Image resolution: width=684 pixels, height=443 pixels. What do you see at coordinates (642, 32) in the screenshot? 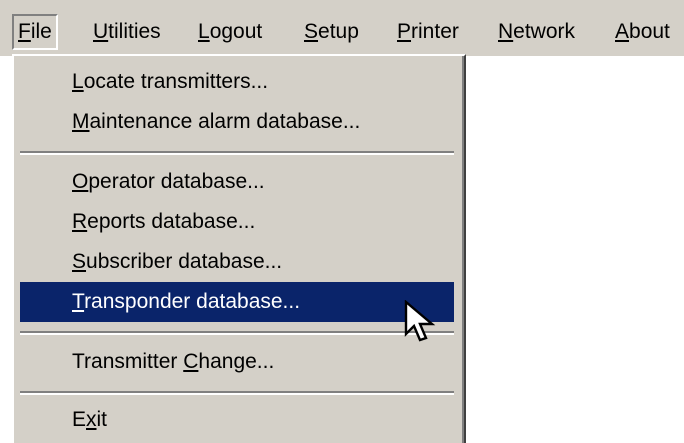
I see `menu-about: About` at bounding box center [642, 32].